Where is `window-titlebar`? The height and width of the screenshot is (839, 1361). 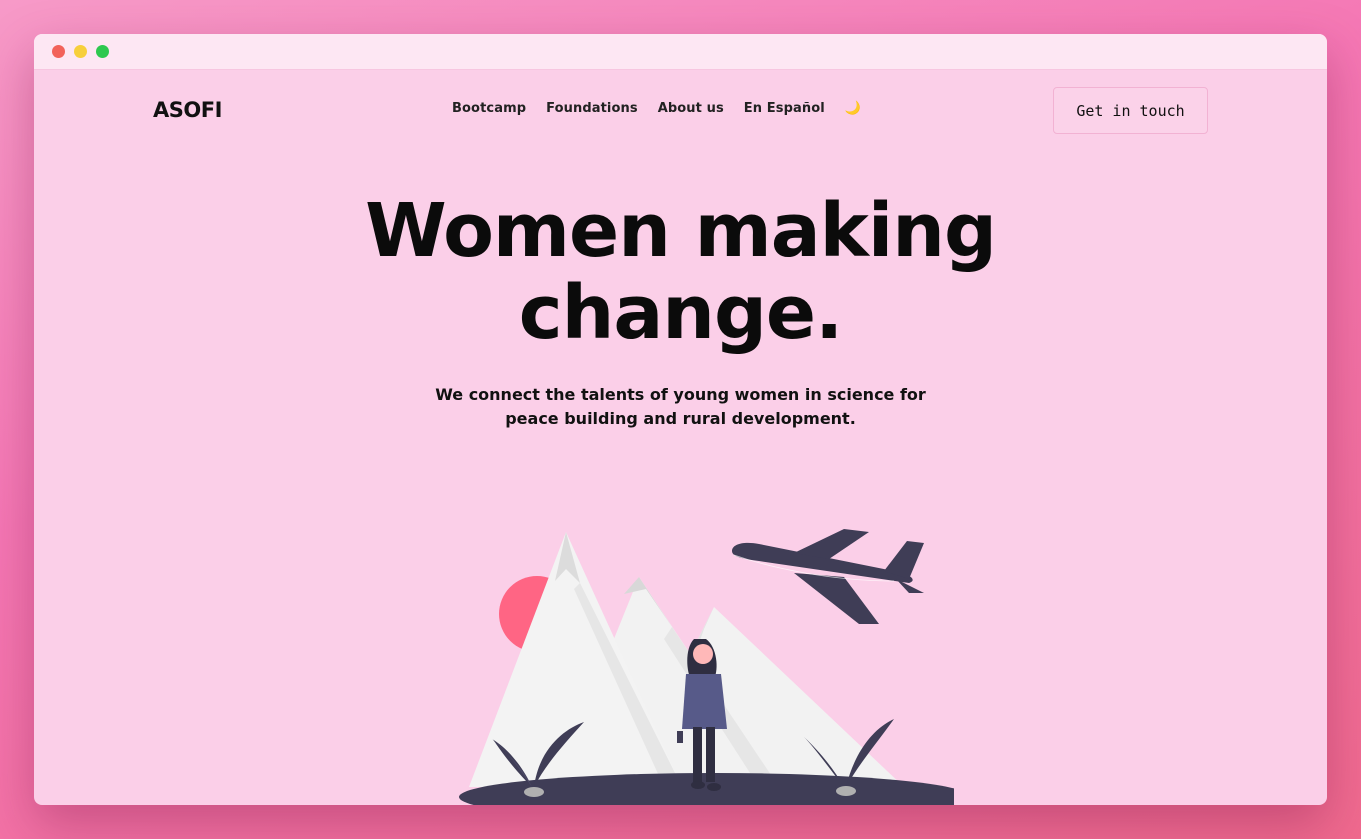
window-titlebar is located at coordinates (680, 52).